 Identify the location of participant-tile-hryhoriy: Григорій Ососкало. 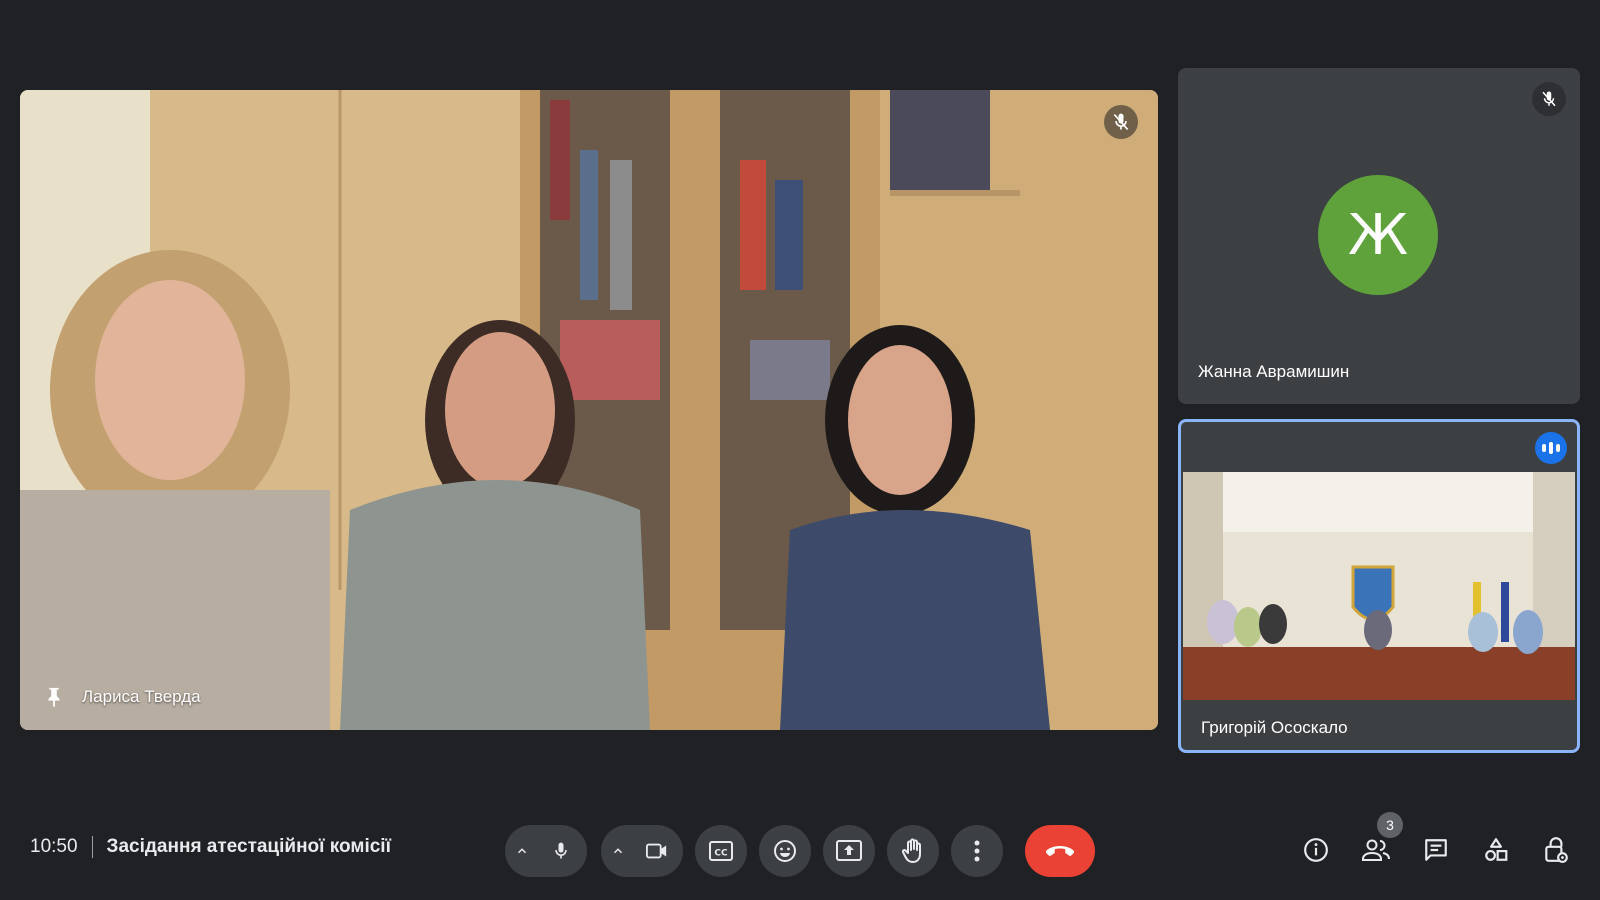
(1379, 586).